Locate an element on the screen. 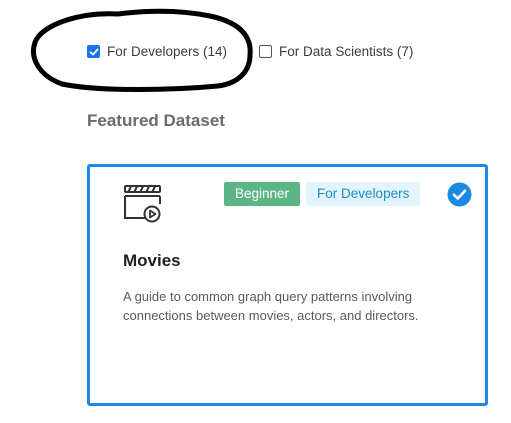 The image size is (511, 423). filter-for-data-scientists: For Data Scientists (7) is located at coordinates (336, 51).